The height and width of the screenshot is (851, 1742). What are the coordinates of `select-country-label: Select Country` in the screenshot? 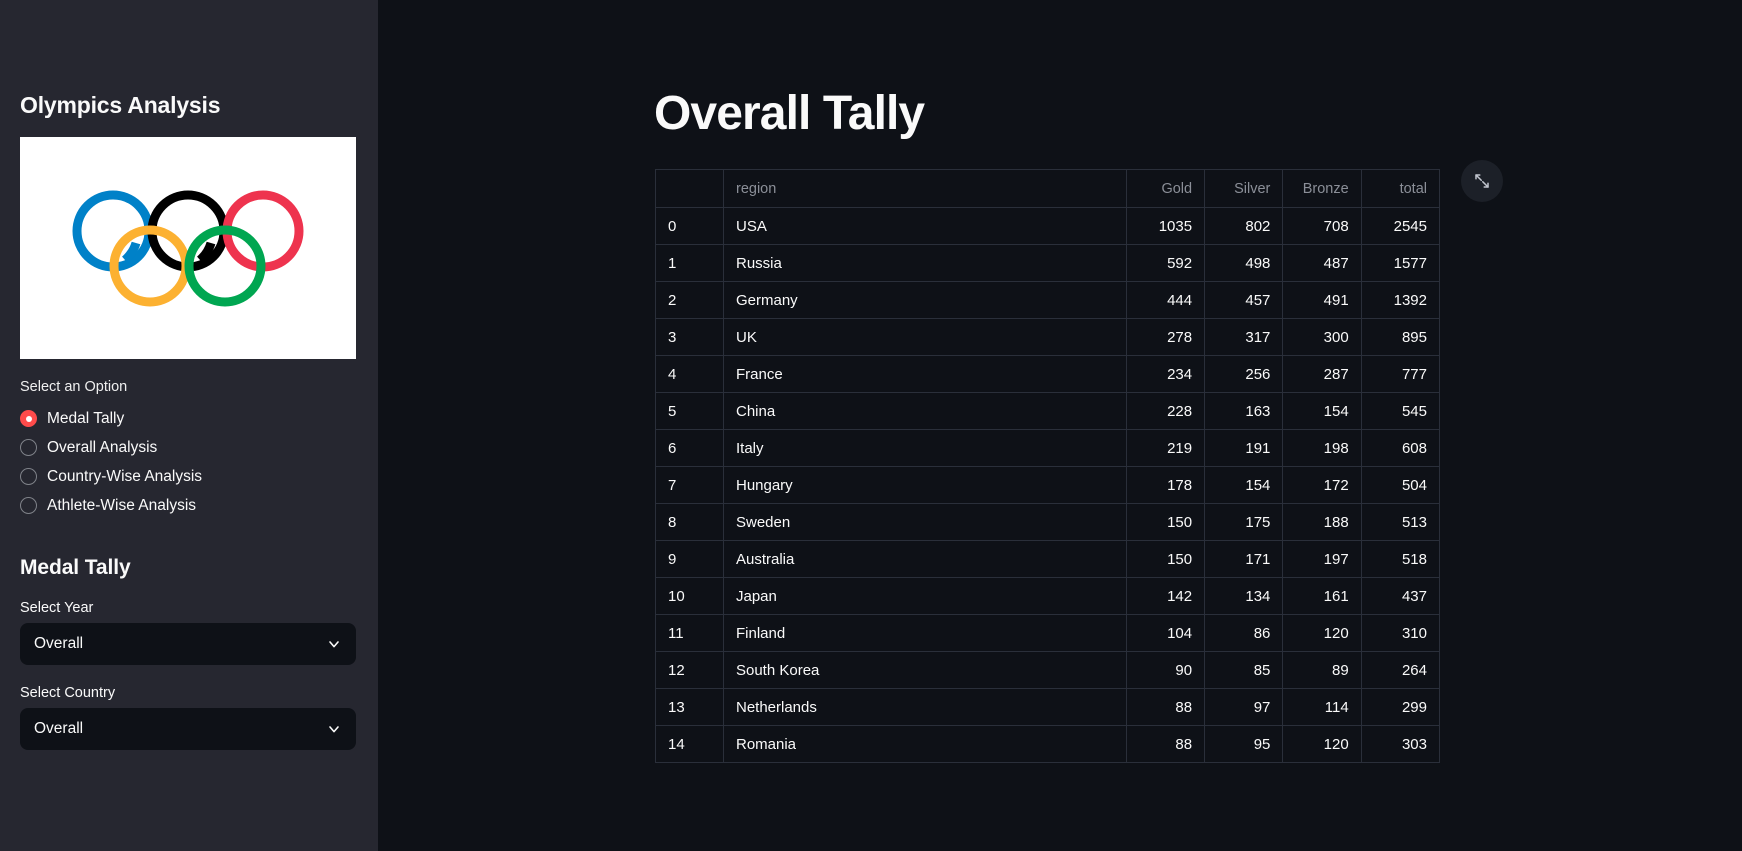 It's located at (68, 693).